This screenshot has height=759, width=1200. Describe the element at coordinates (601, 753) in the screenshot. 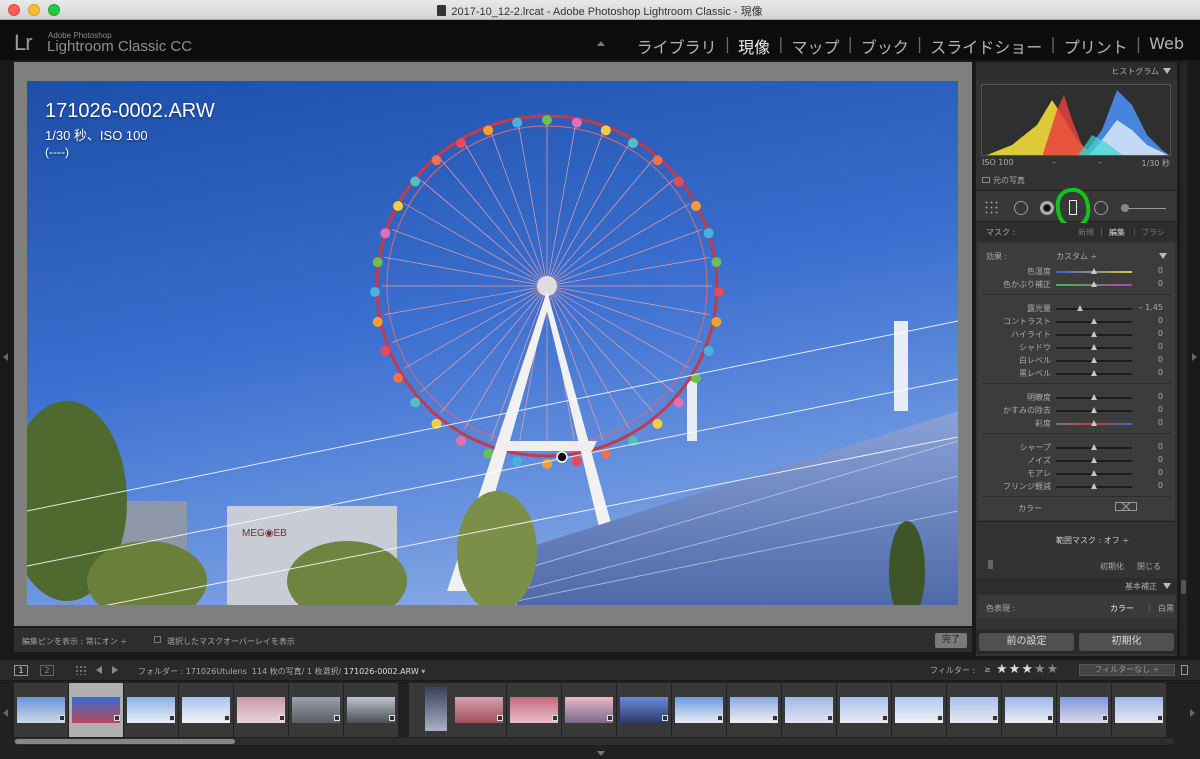

I see `bottom-panel-toggle-icon` at that location.